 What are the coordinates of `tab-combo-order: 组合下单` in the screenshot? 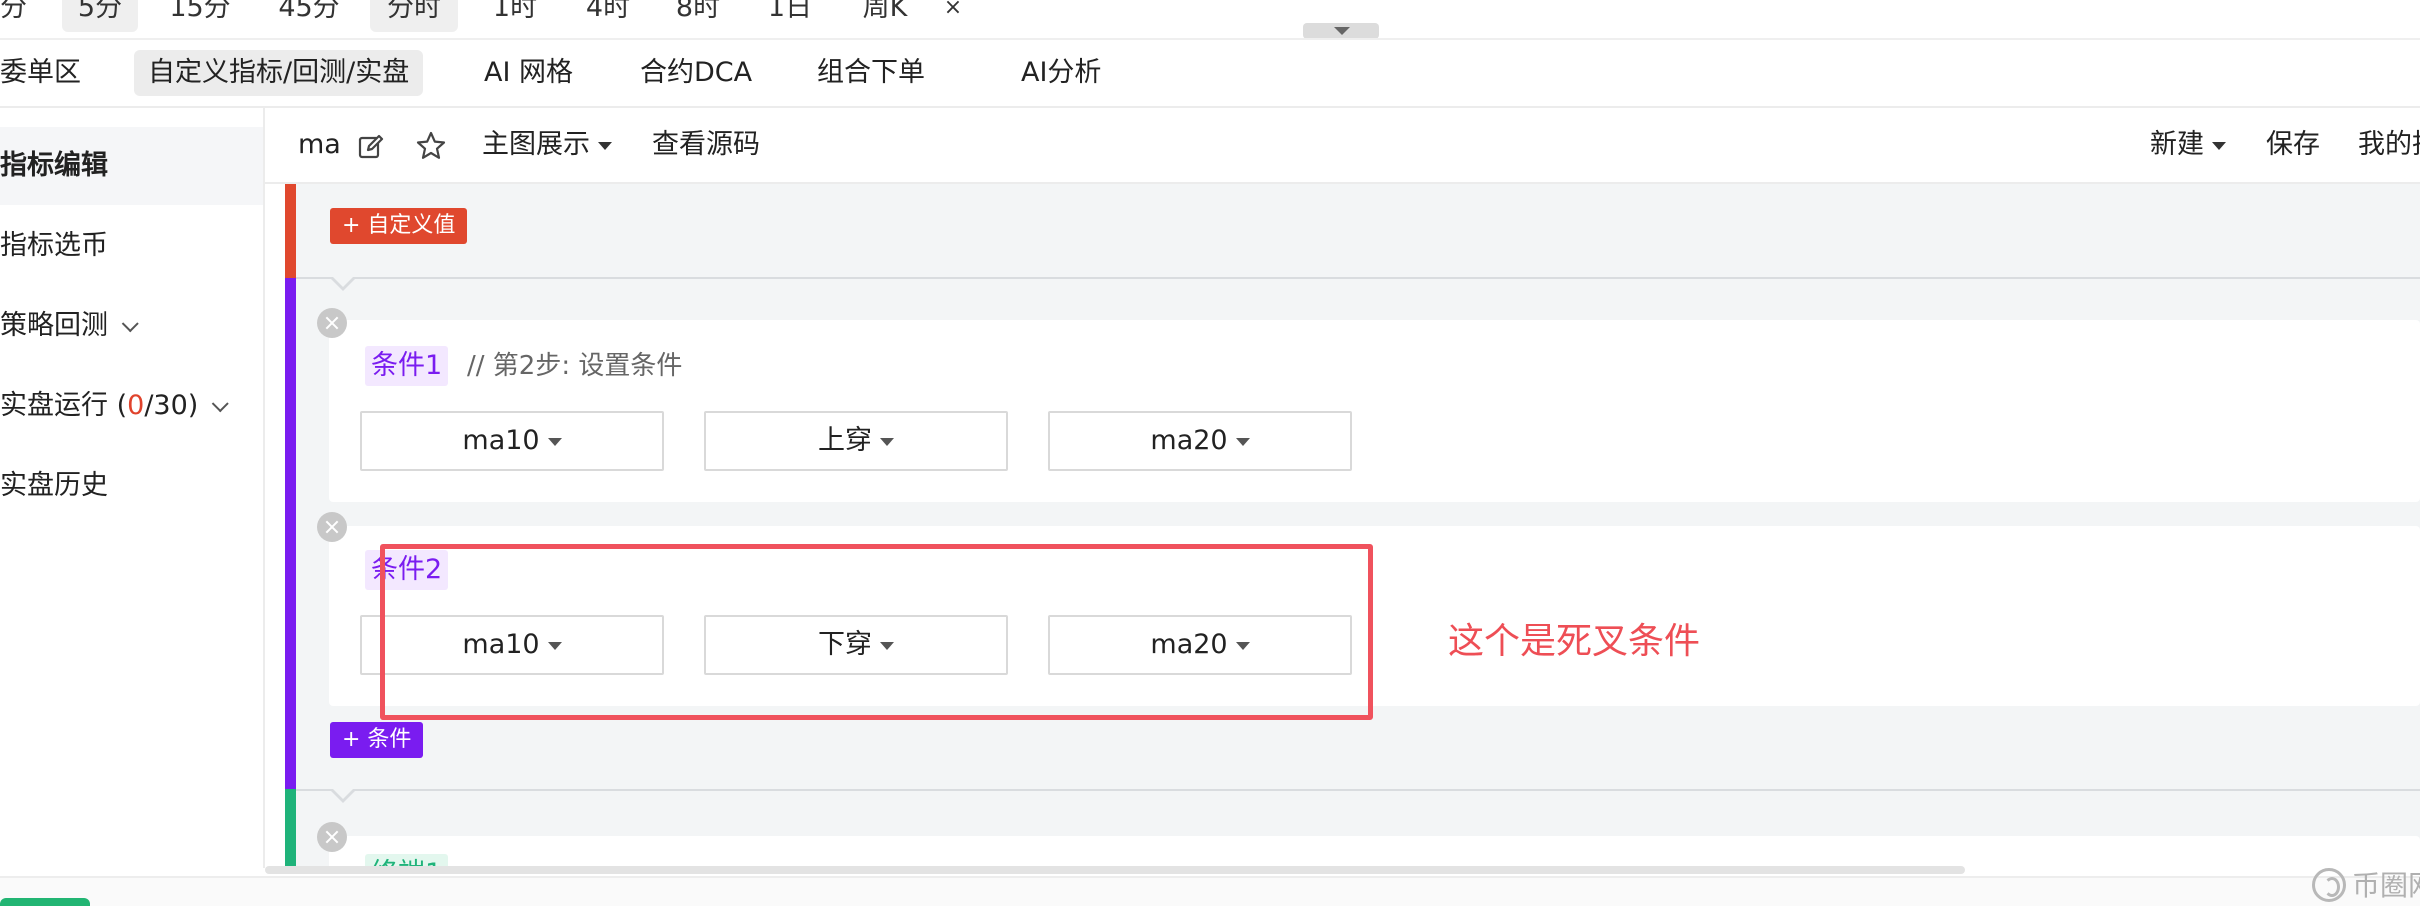 It's located at (871, 73).